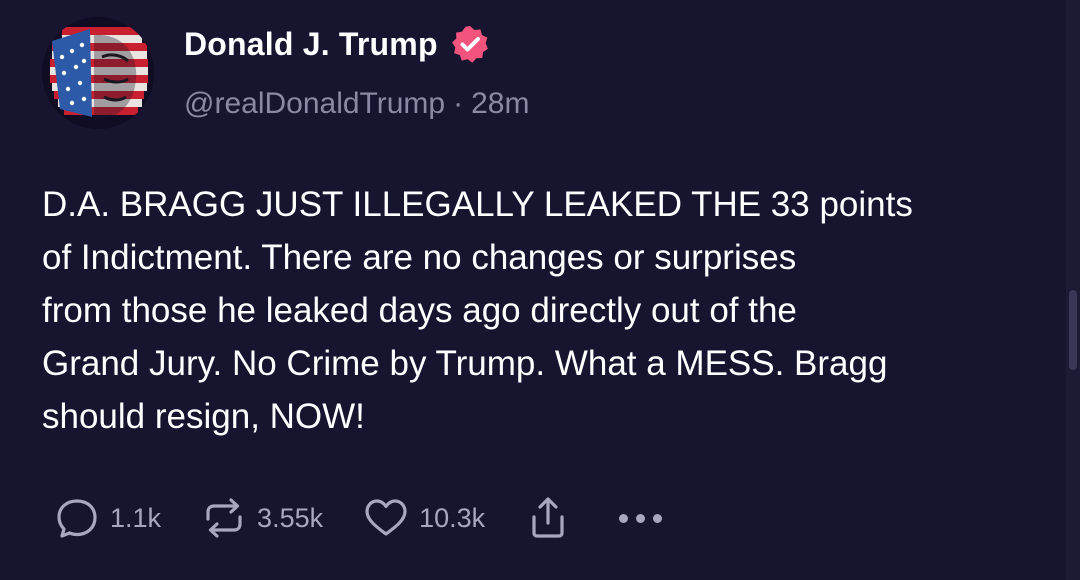 Image resolution: width=1080 pixels, height=580 pixels. What do you see at coordinates (290, 517) in the screenshot?
I see `repost-count: 3.55k` at bounding box center [290, 517].